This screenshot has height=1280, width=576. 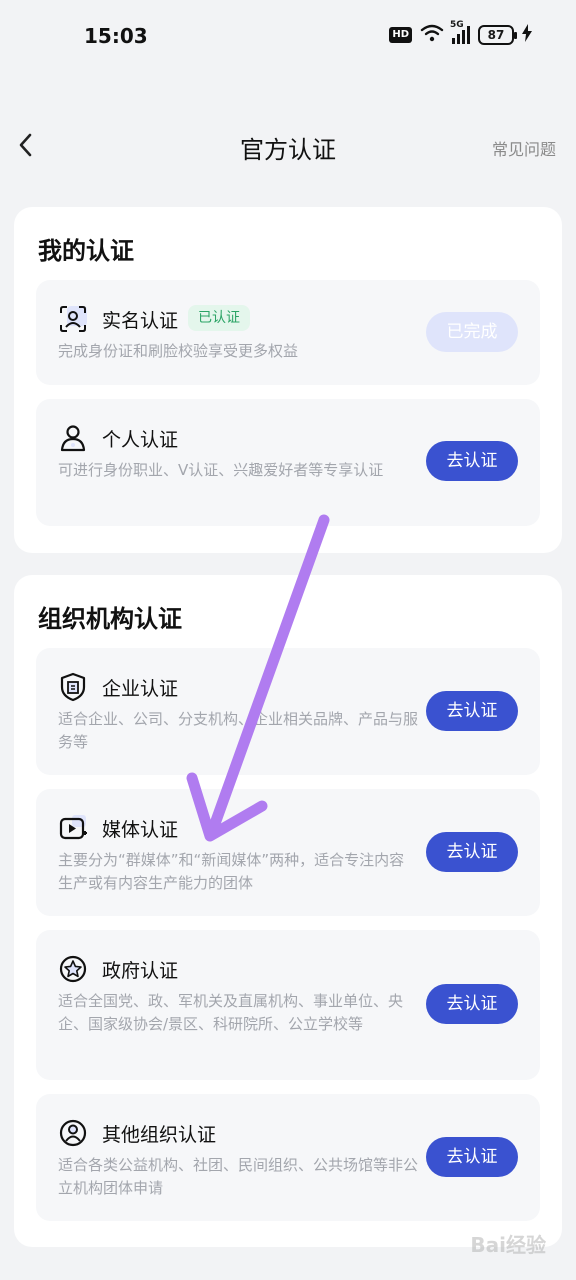 I want to click on organization-person-icon, so click(x=73, y=1133).